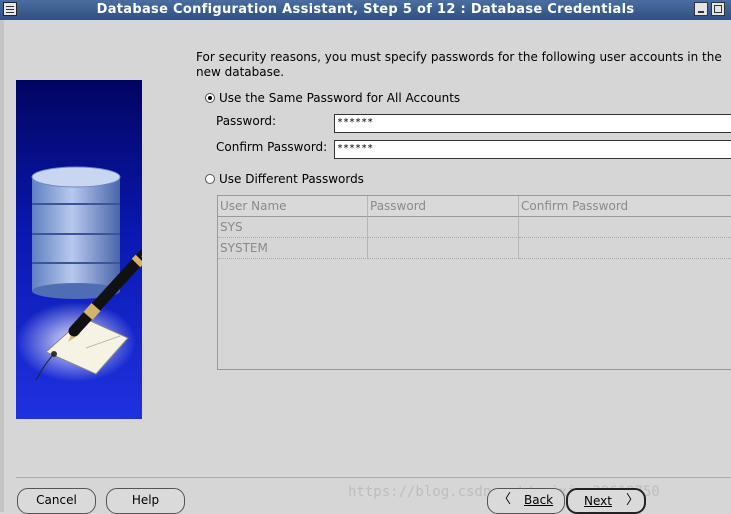  What do you see at coordinates (79, 274) in the screenshot?
I see `database-pen-illustration` at bounding box center [79, 274].